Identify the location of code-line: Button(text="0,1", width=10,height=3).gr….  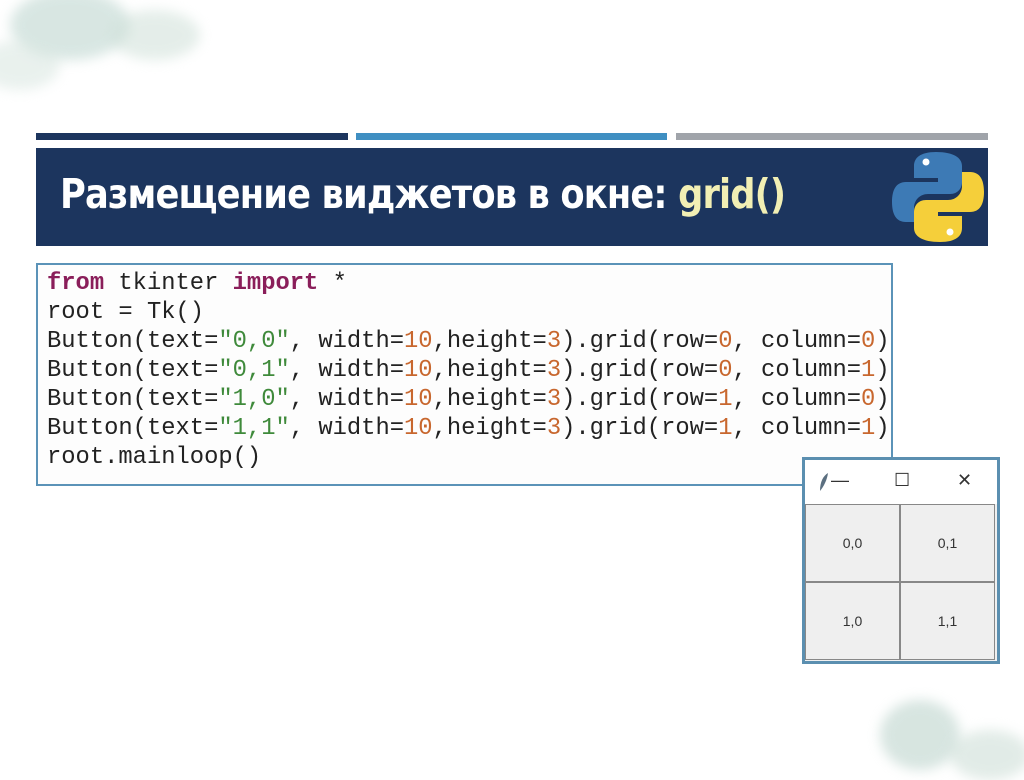
(469, 370).